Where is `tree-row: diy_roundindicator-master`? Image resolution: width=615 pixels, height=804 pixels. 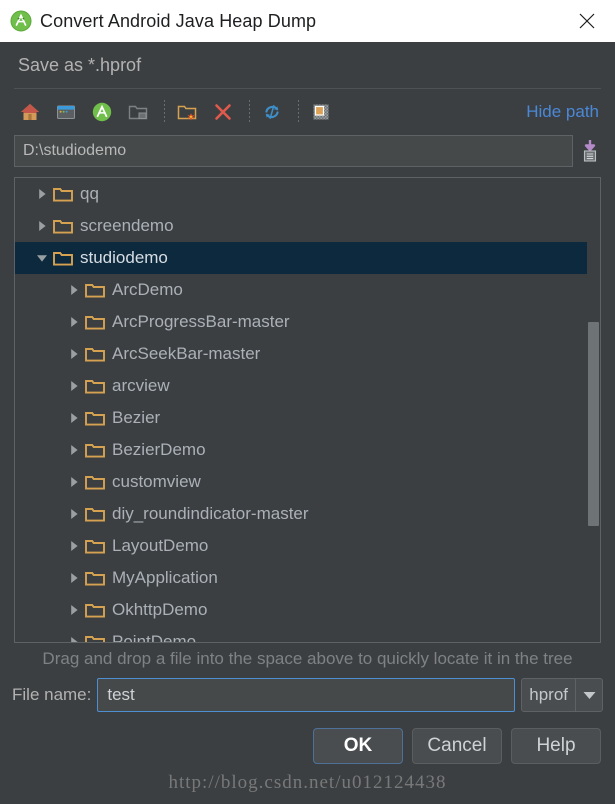
tree-row: diy_roundindicator-master is located at coordinates (301, 514).